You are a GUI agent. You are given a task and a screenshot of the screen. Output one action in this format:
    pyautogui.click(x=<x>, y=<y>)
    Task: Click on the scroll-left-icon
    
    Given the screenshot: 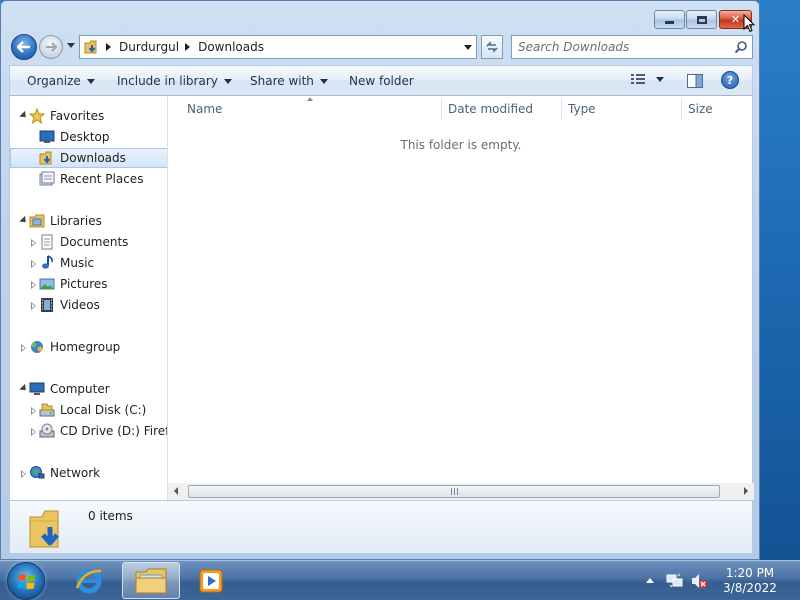 What is the action you would take?
    pyautogui.click(x=176, y=491)
    